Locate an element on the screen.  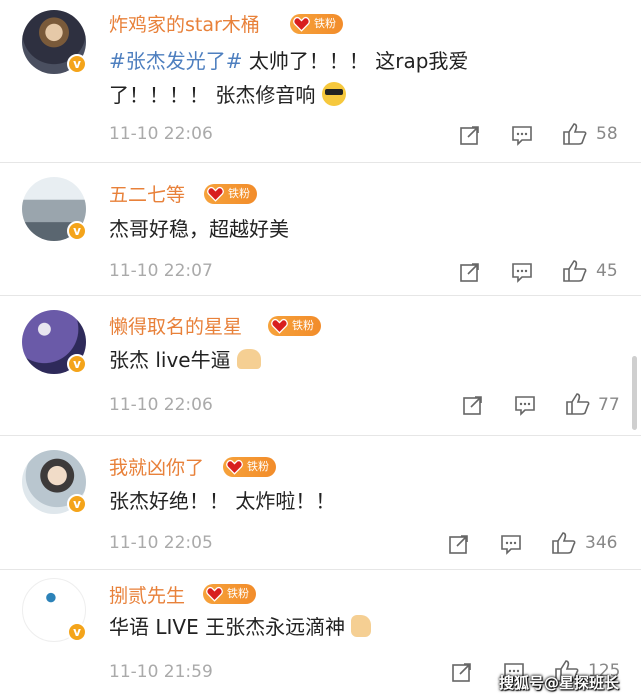
clapping-hands-emoji-icon is located at coordinates (248, 359).